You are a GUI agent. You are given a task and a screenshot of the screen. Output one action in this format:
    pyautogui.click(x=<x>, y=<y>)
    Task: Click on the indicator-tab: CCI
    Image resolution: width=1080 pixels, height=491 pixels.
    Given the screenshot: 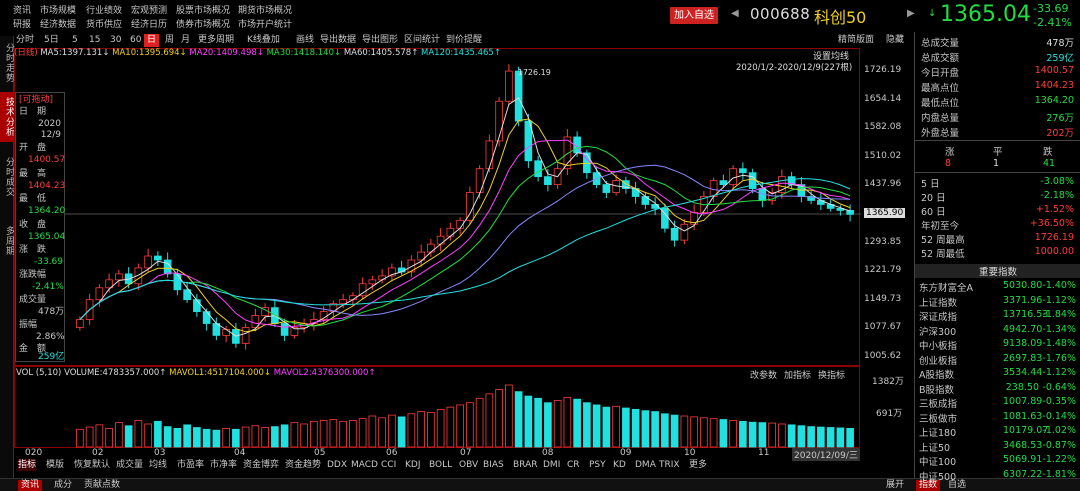 What is the action you would take?
    pyautogui.click(x=388, y=465)
    